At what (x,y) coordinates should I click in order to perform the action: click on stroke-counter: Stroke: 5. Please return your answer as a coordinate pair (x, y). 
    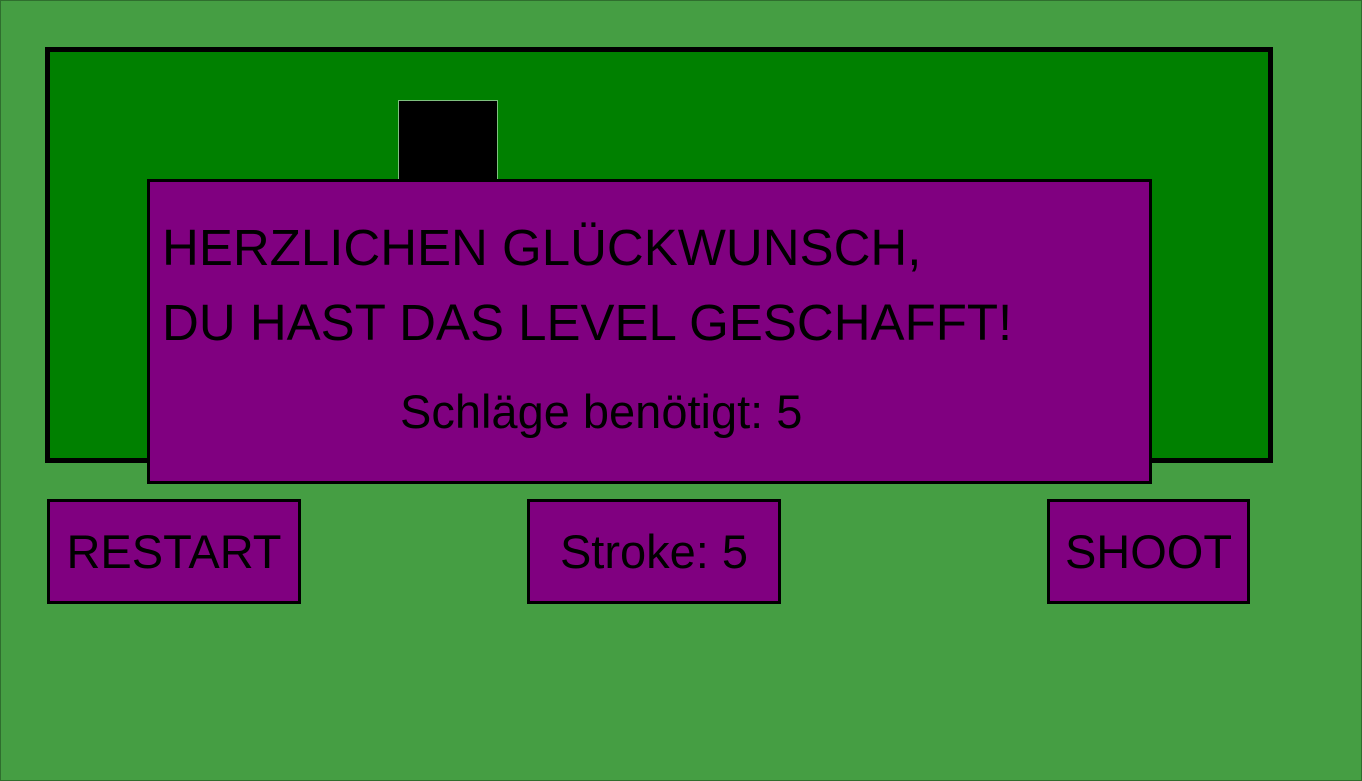
    Looking at the image, I should click on (654, 551).